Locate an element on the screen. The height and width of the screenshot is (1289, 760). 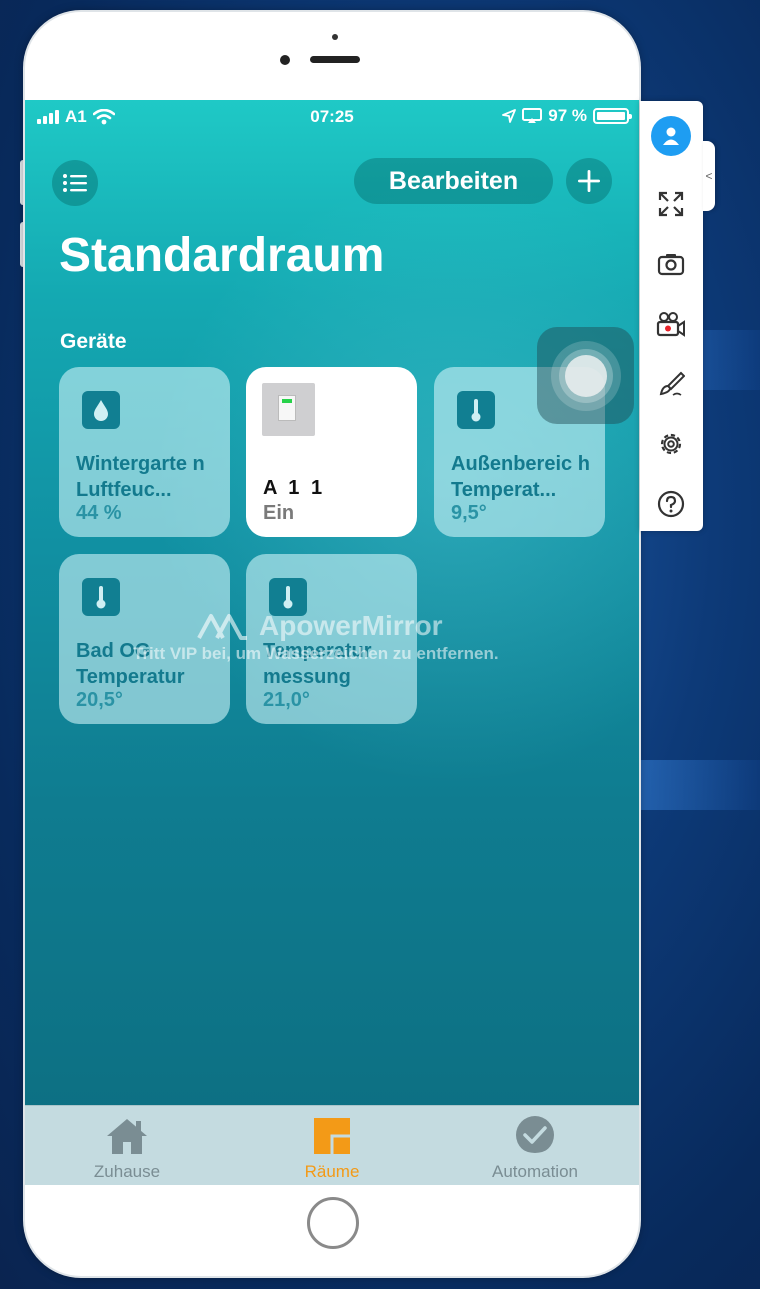
rooms-list-button is located at coordinates (75, 183).